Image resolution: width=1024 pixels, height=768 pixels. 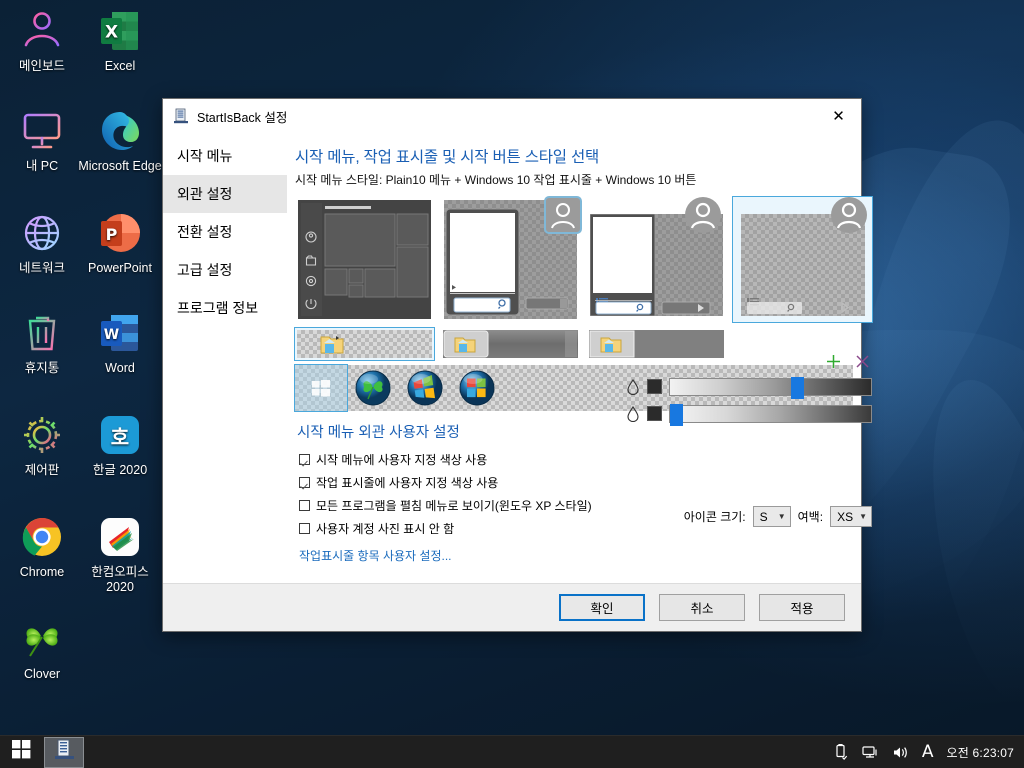 I want to click on desktop-icon-label: Clover, so click(x=42, y=674).